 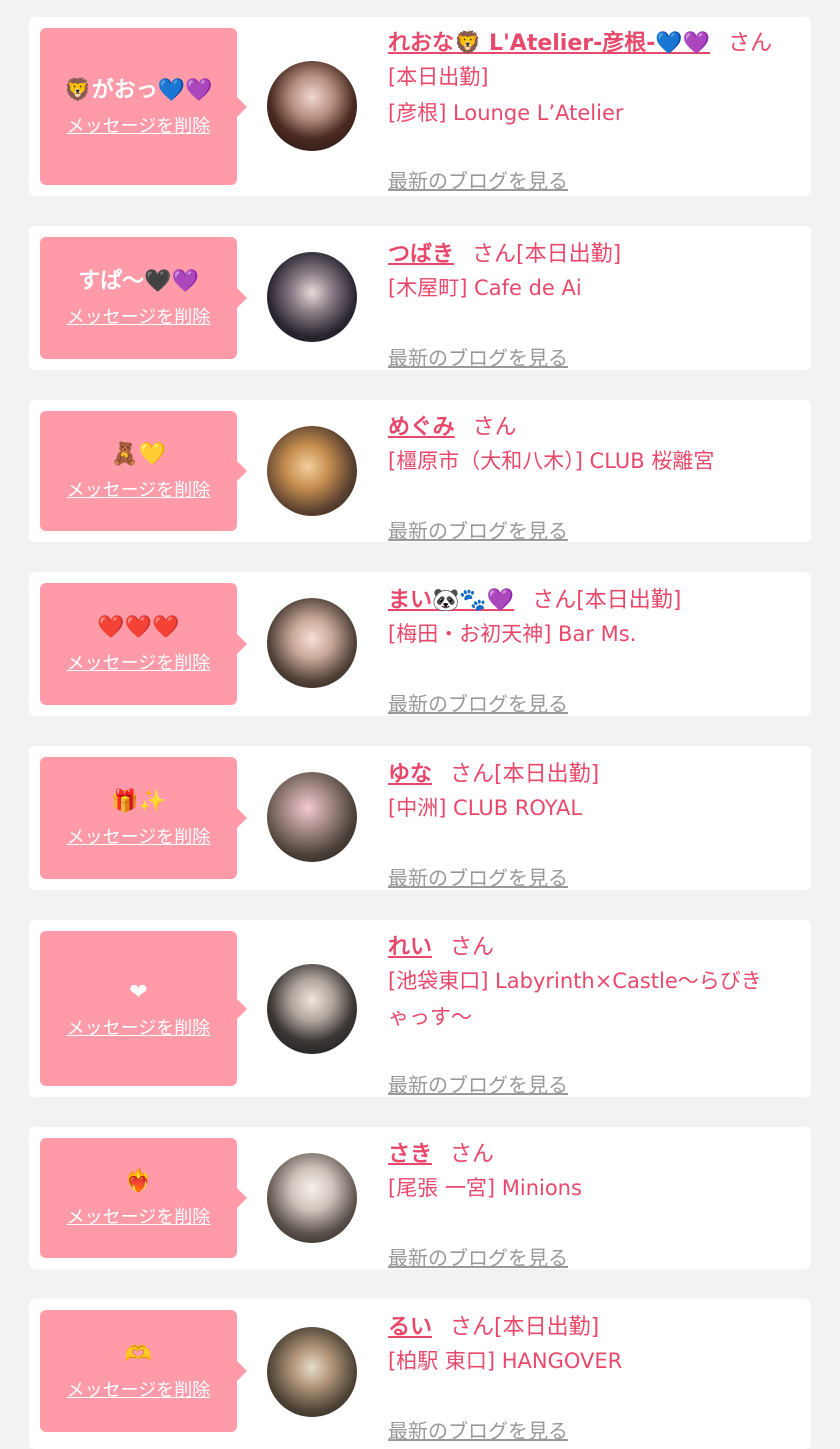 I want to click on cast-name-link: まい🐼🐾💜, so click(x=451, y=600).